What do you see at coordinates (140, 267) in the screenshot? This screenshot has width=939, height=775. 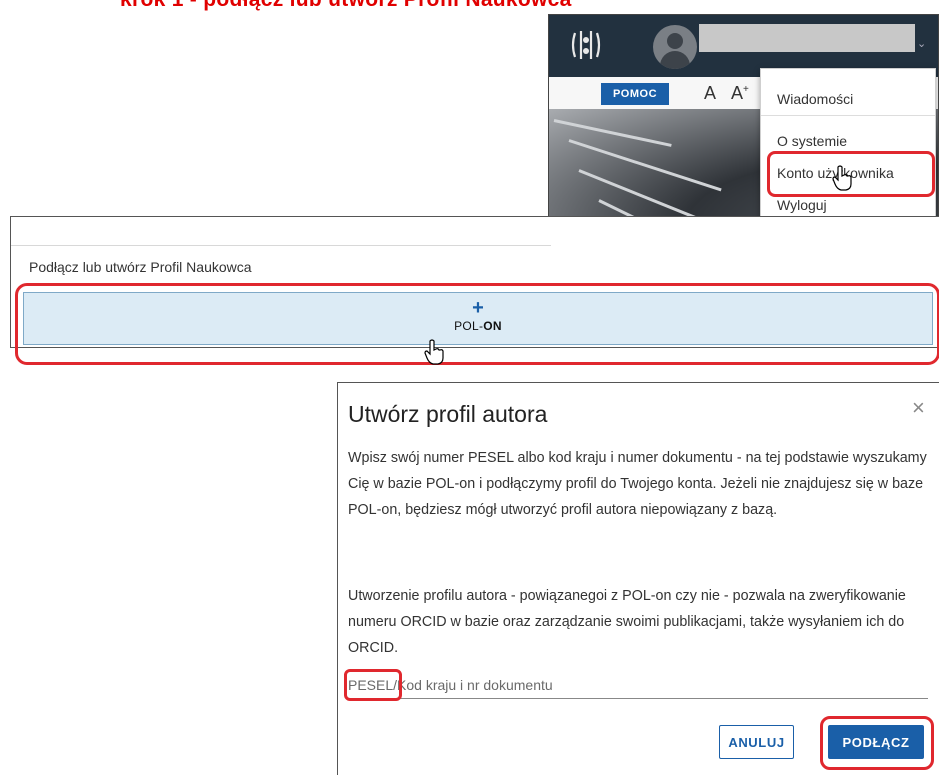 I see `section-label: Podłącz lub utwórz Profil Naukowca` at bounding box center [140, 267].